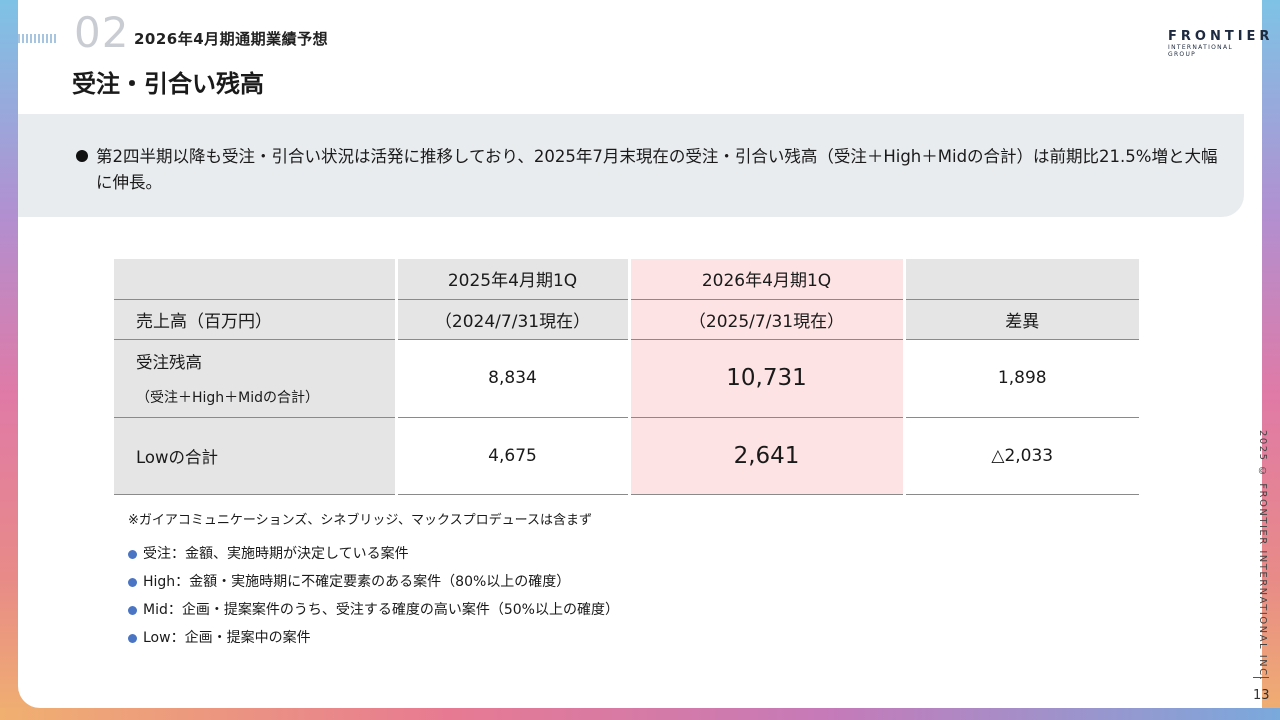  Describe the element at coordinates (381, 610) in the screenshot. I see `definition-text: Mid：企画・提案案件のうち、受注する確度の高い案件（50%以上の確度）` at that location.